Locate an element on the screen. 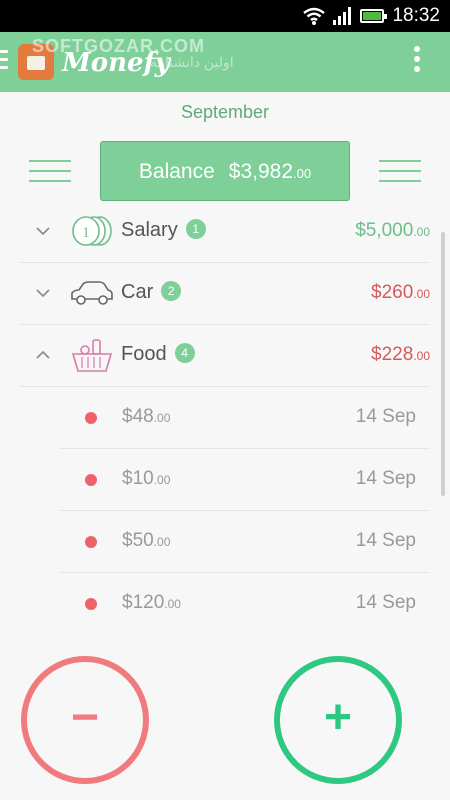 The width and height of the screenshot is (450, 800). left-menu-button is located at coordinates (50, 171).